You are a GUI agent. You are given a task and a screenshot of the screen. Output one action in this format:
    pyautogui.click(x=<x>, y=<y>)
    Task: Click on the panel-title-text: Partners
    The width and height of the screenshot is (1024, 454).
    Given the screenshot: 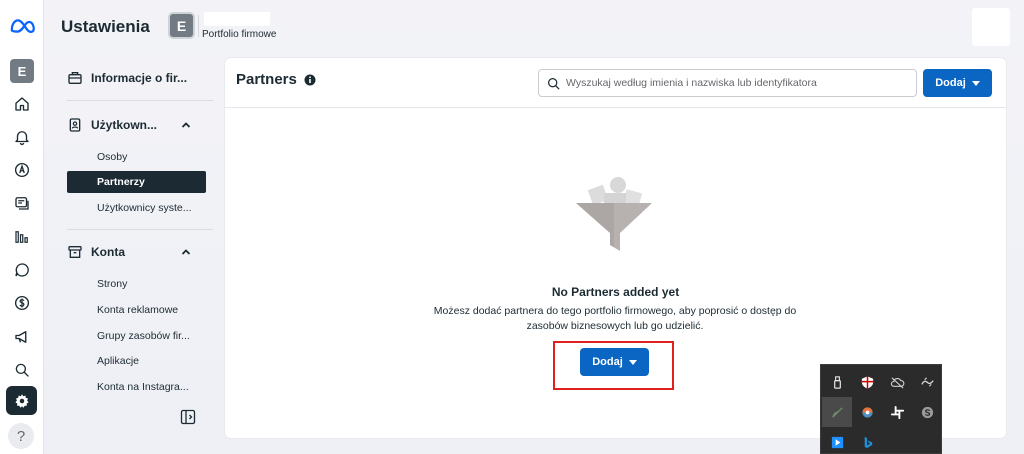 What is the action you would take?
    pyautogui.click(x=266, y=79)
    